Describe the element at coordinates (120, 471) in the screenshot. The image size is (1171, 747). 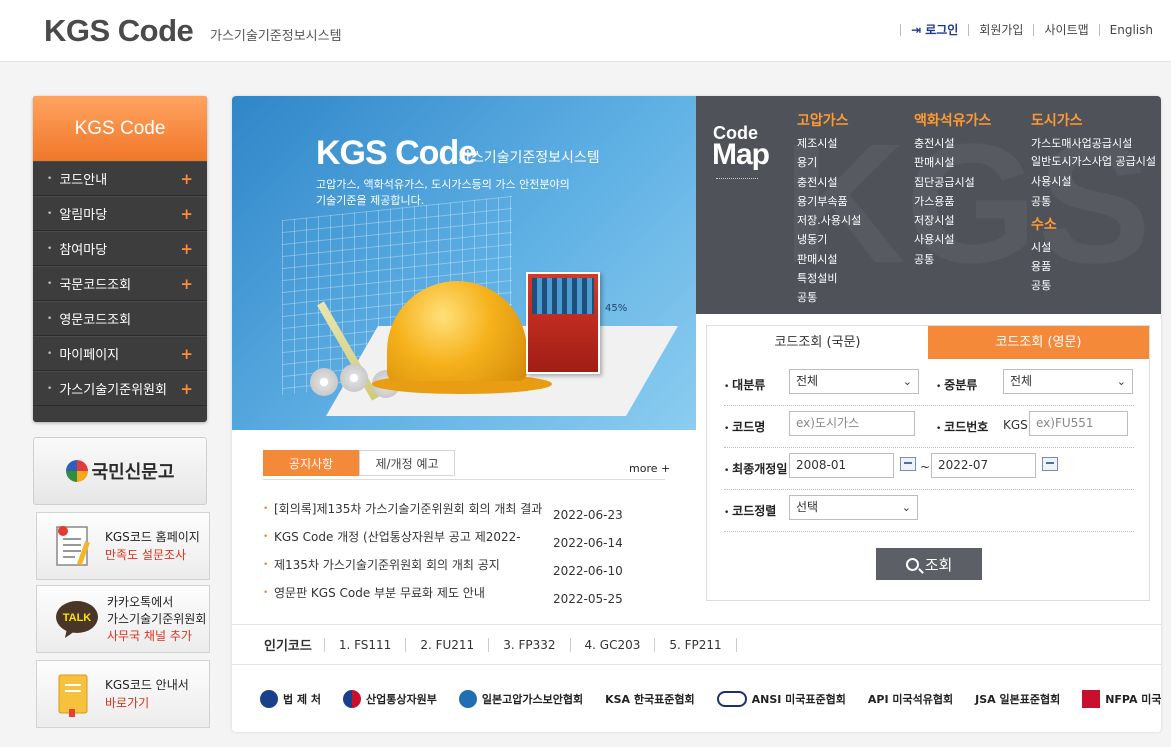
I see `sinmungo-banner: 국민신문고` at that location.